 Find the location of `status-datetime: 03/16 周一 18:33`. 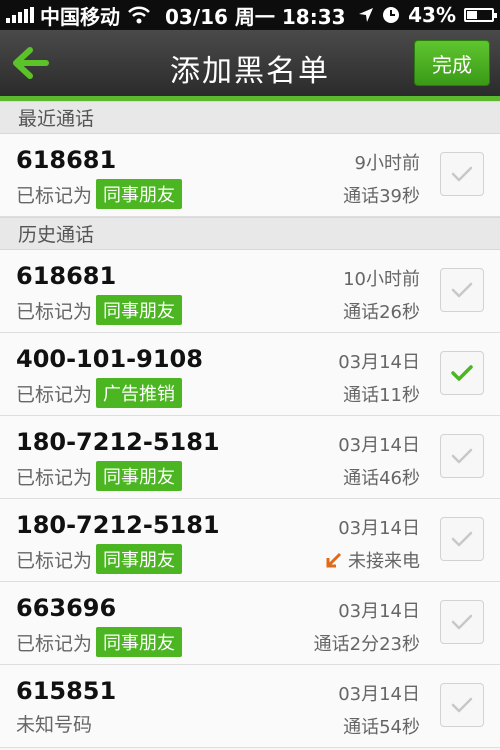

status-datetime: 03/16 周一 18:33 is located at coordinates (255, 16).